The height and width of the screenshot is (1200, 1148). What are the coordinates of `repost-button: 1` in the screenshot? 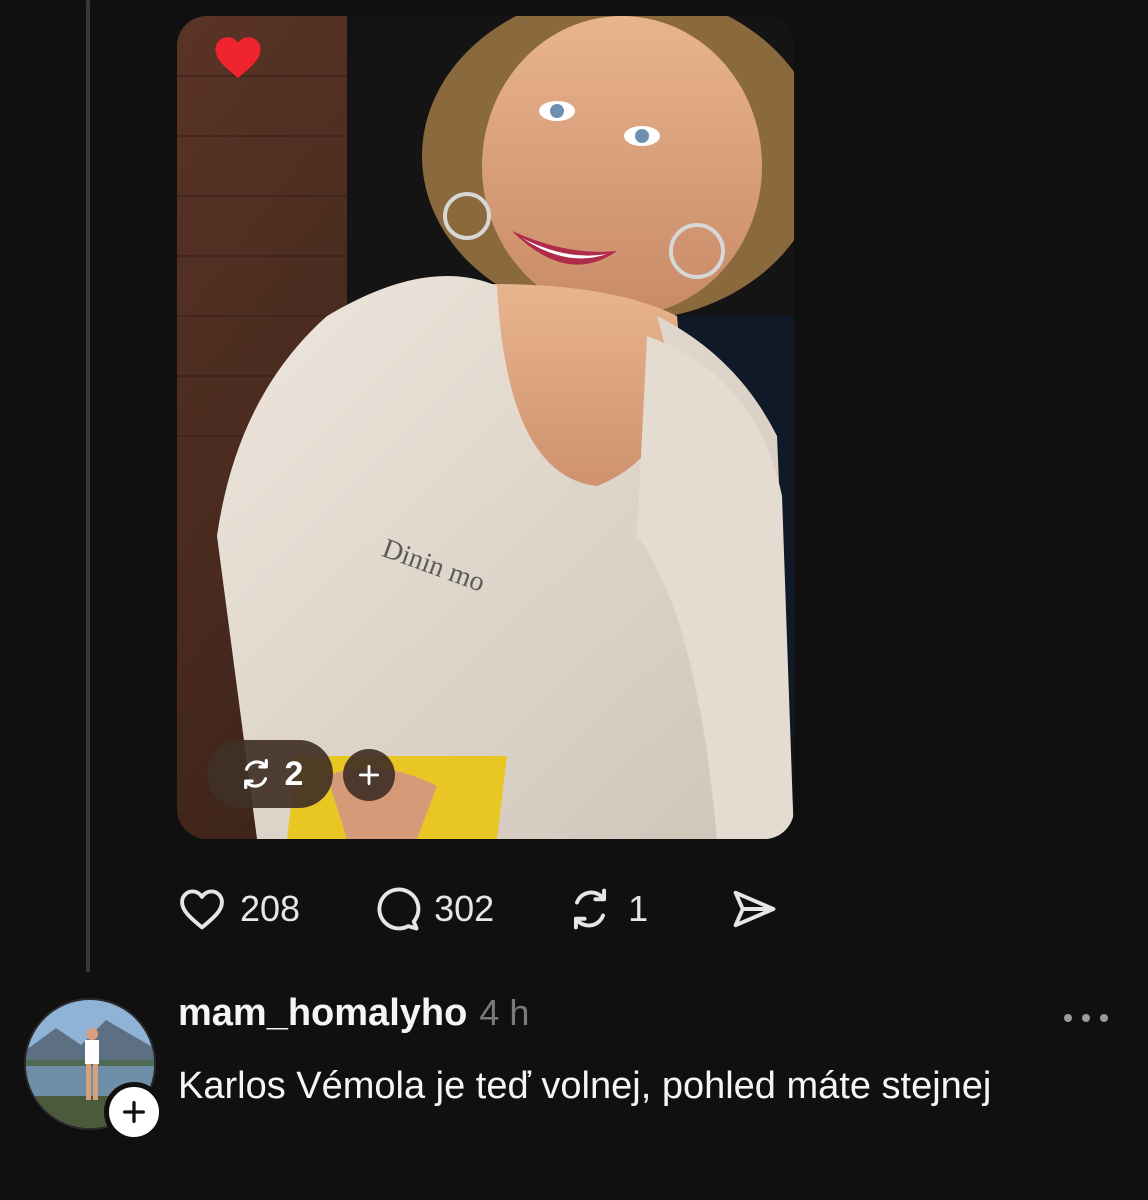 It's located at (606, 909).